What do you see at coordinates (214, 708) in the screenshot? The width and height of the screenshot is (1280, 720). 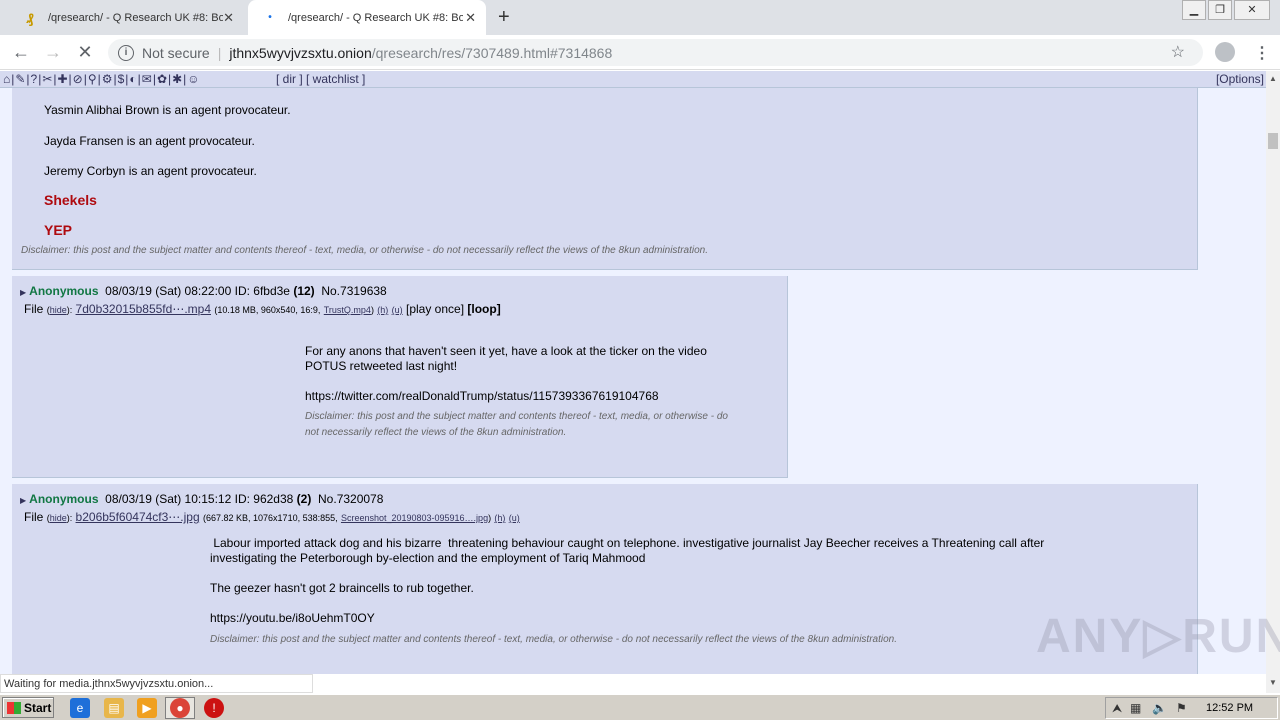 I see `stop-icon: !` at bounding box center [214, 708].